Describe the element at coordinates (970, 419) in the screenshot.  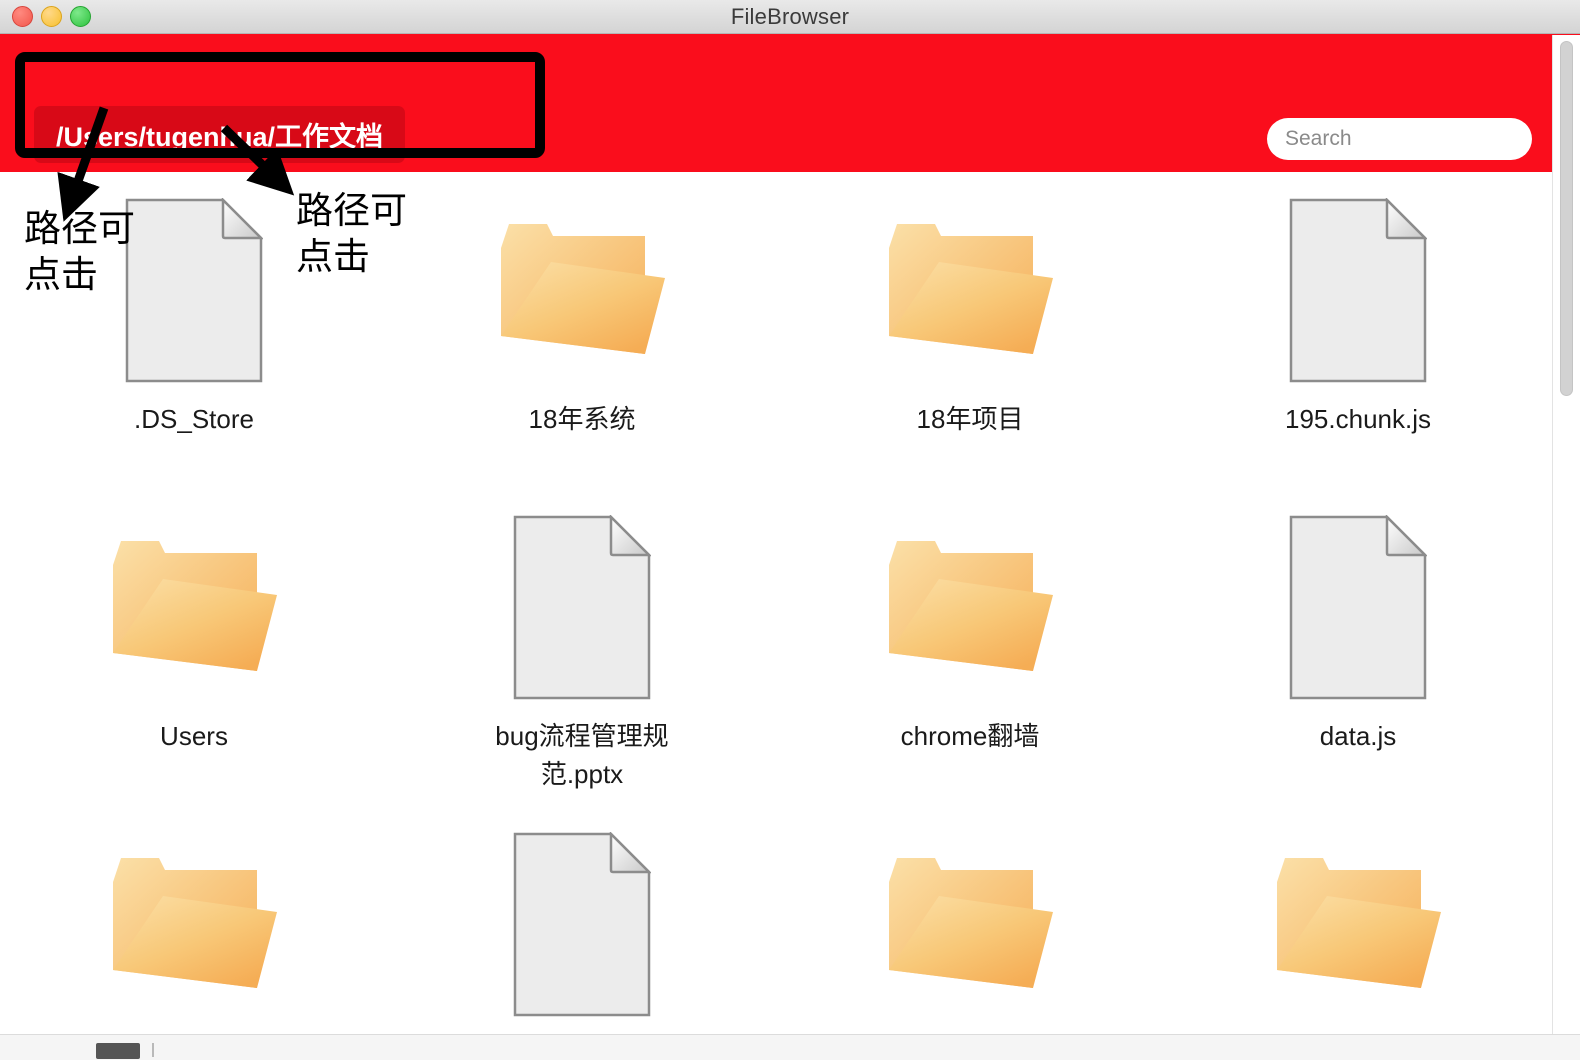
I see `item-label: 18年项目` at that location.